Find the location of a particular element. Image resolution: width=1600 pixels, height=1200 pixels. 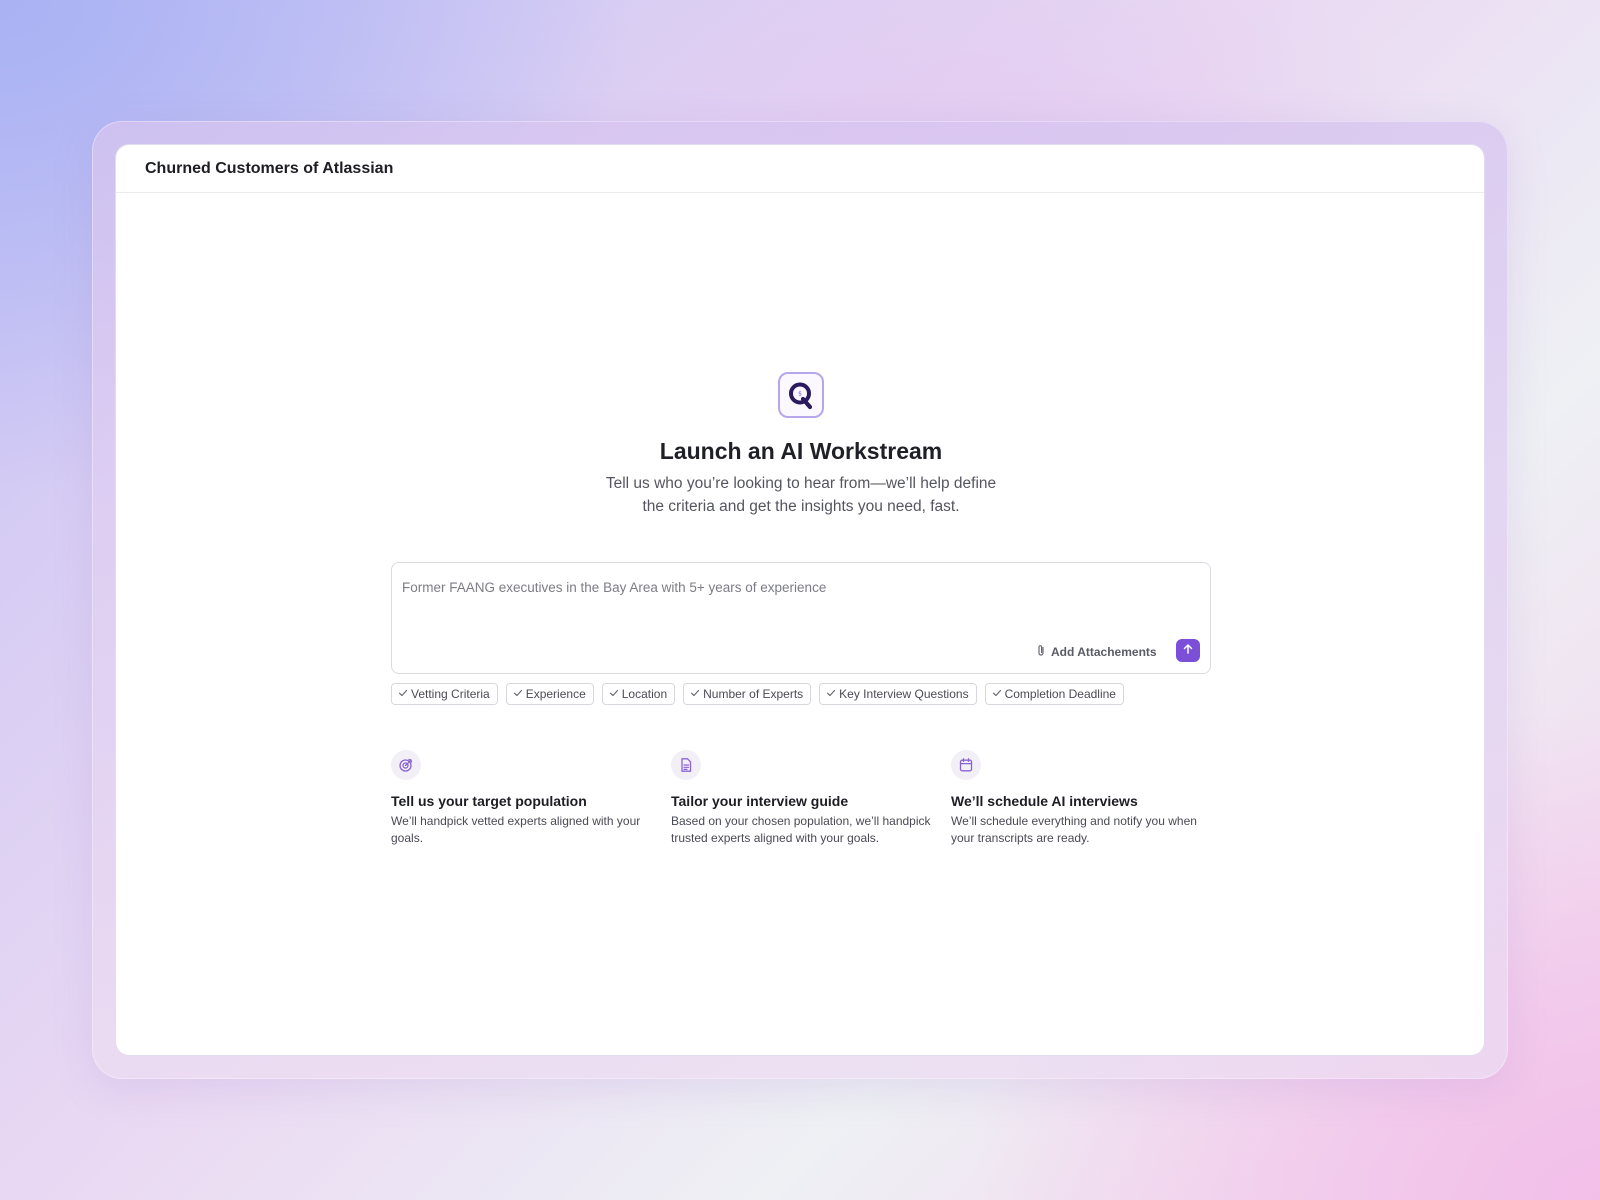

calendar-icon is located at coordinates (966, 765).